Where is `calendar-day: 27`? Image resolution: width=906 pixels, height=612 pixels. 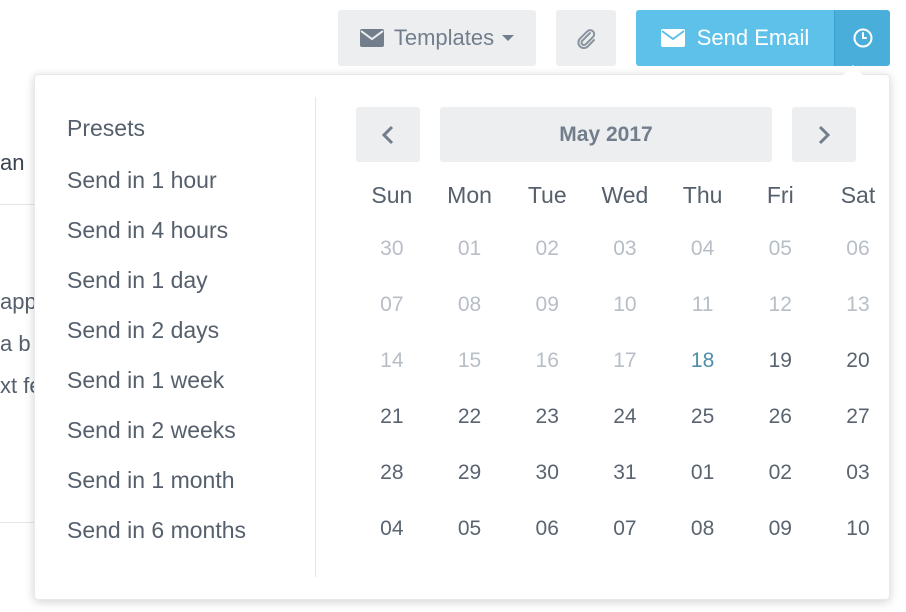
calendar-day: 27 is located at coordinates (858, 417).